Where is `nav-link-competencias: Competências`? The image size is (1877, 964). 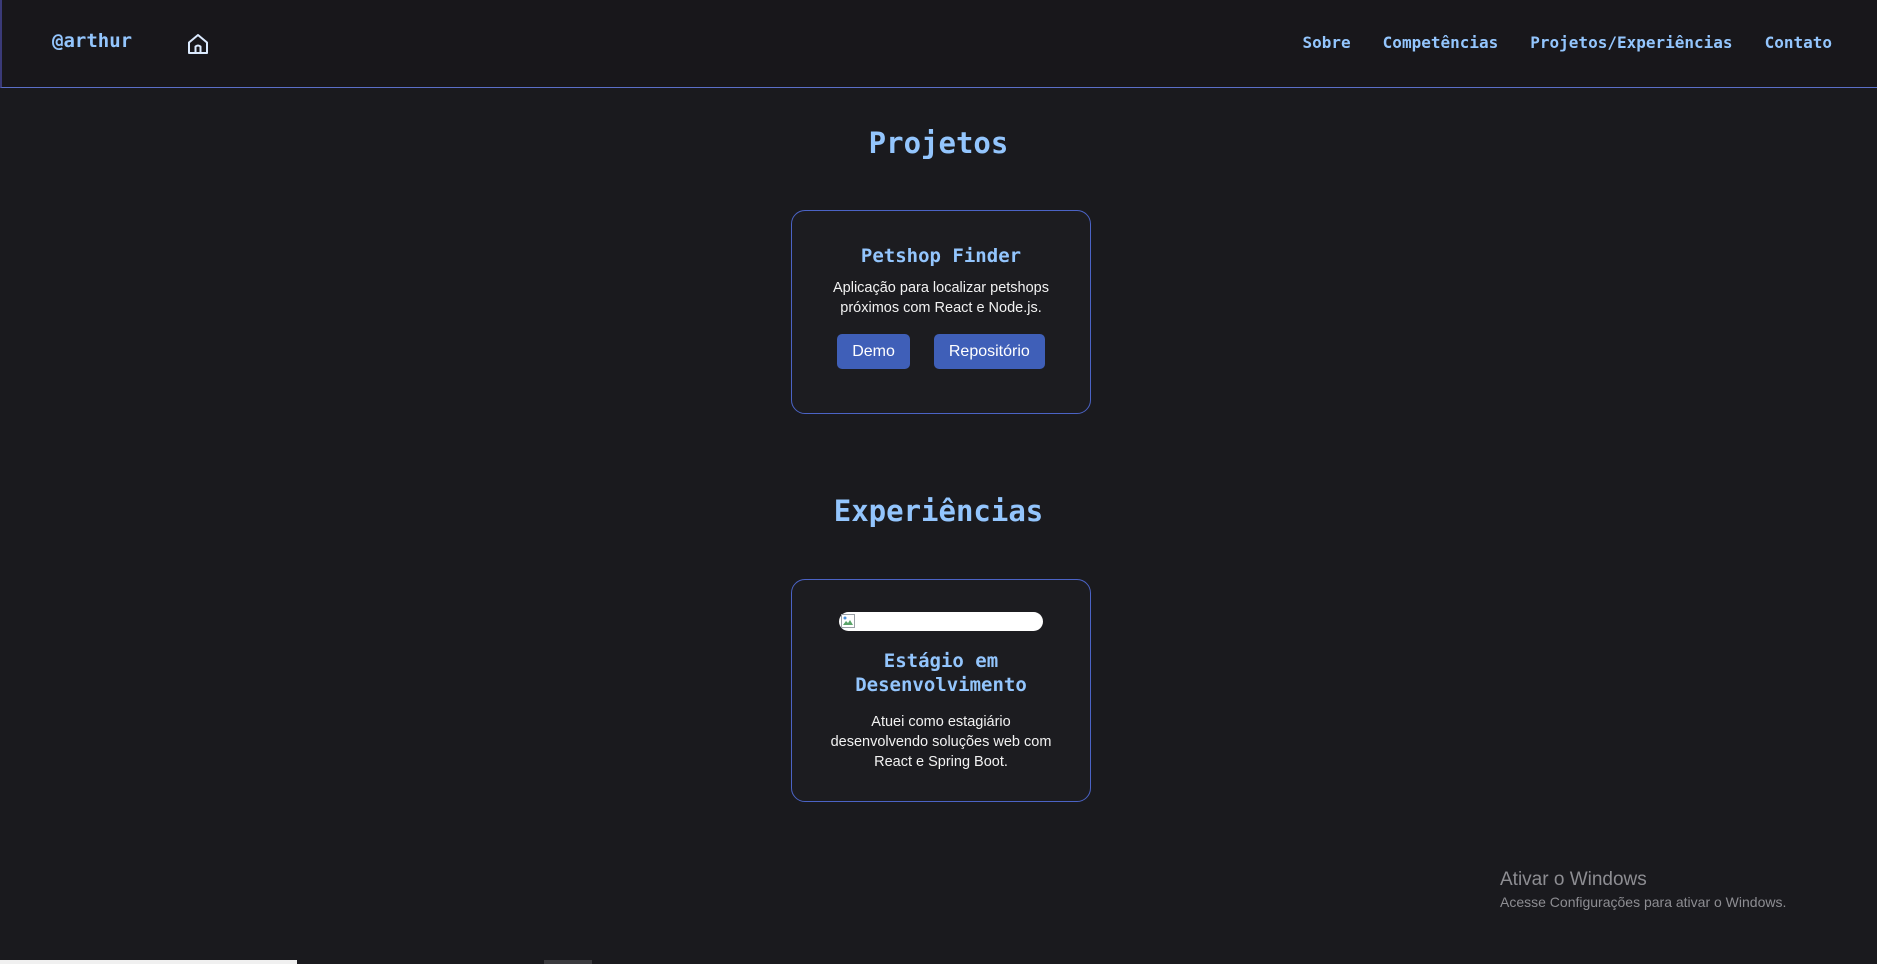 nav-link-competencias: Competências is located at coordinates (1441, 42).